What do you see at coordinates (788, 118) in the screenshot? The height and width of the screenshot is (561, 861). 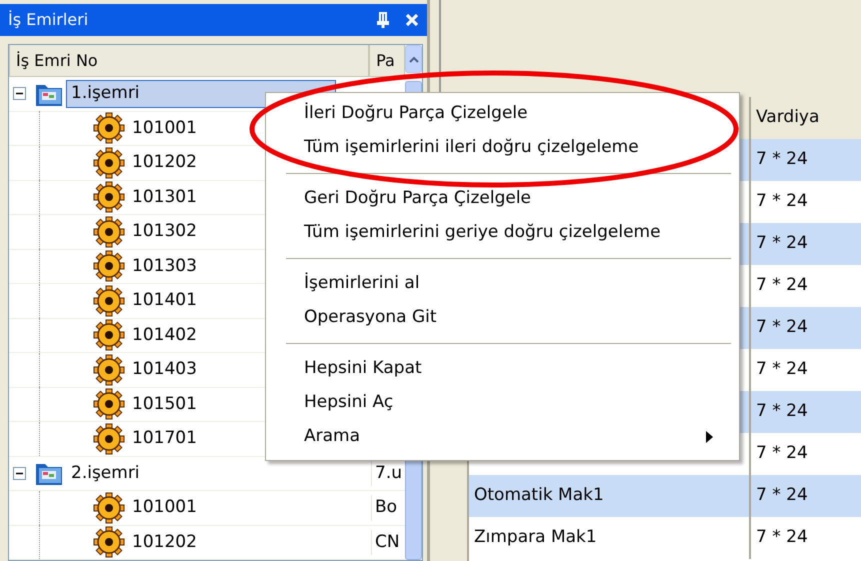 I see `column-header: Vardiya` at bounding box center [788, 118].